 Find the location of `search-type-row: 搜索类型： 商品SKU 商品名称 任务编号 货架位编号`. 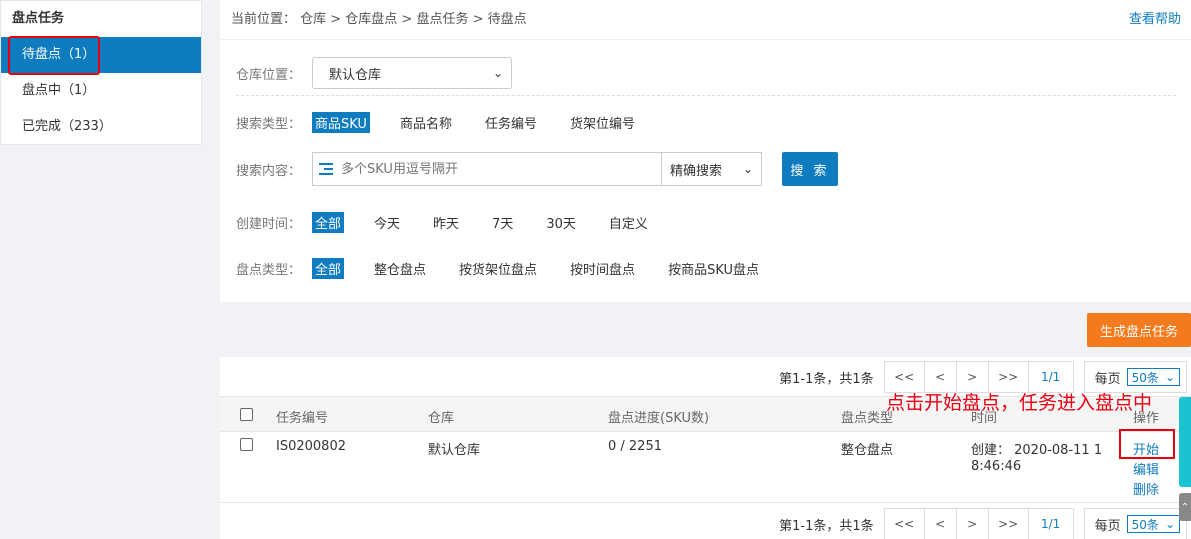

search-type-row: 搜索类型： 商品SKU 商品名称 任务编号 货架位编号 is located at coordinates (450, 122).